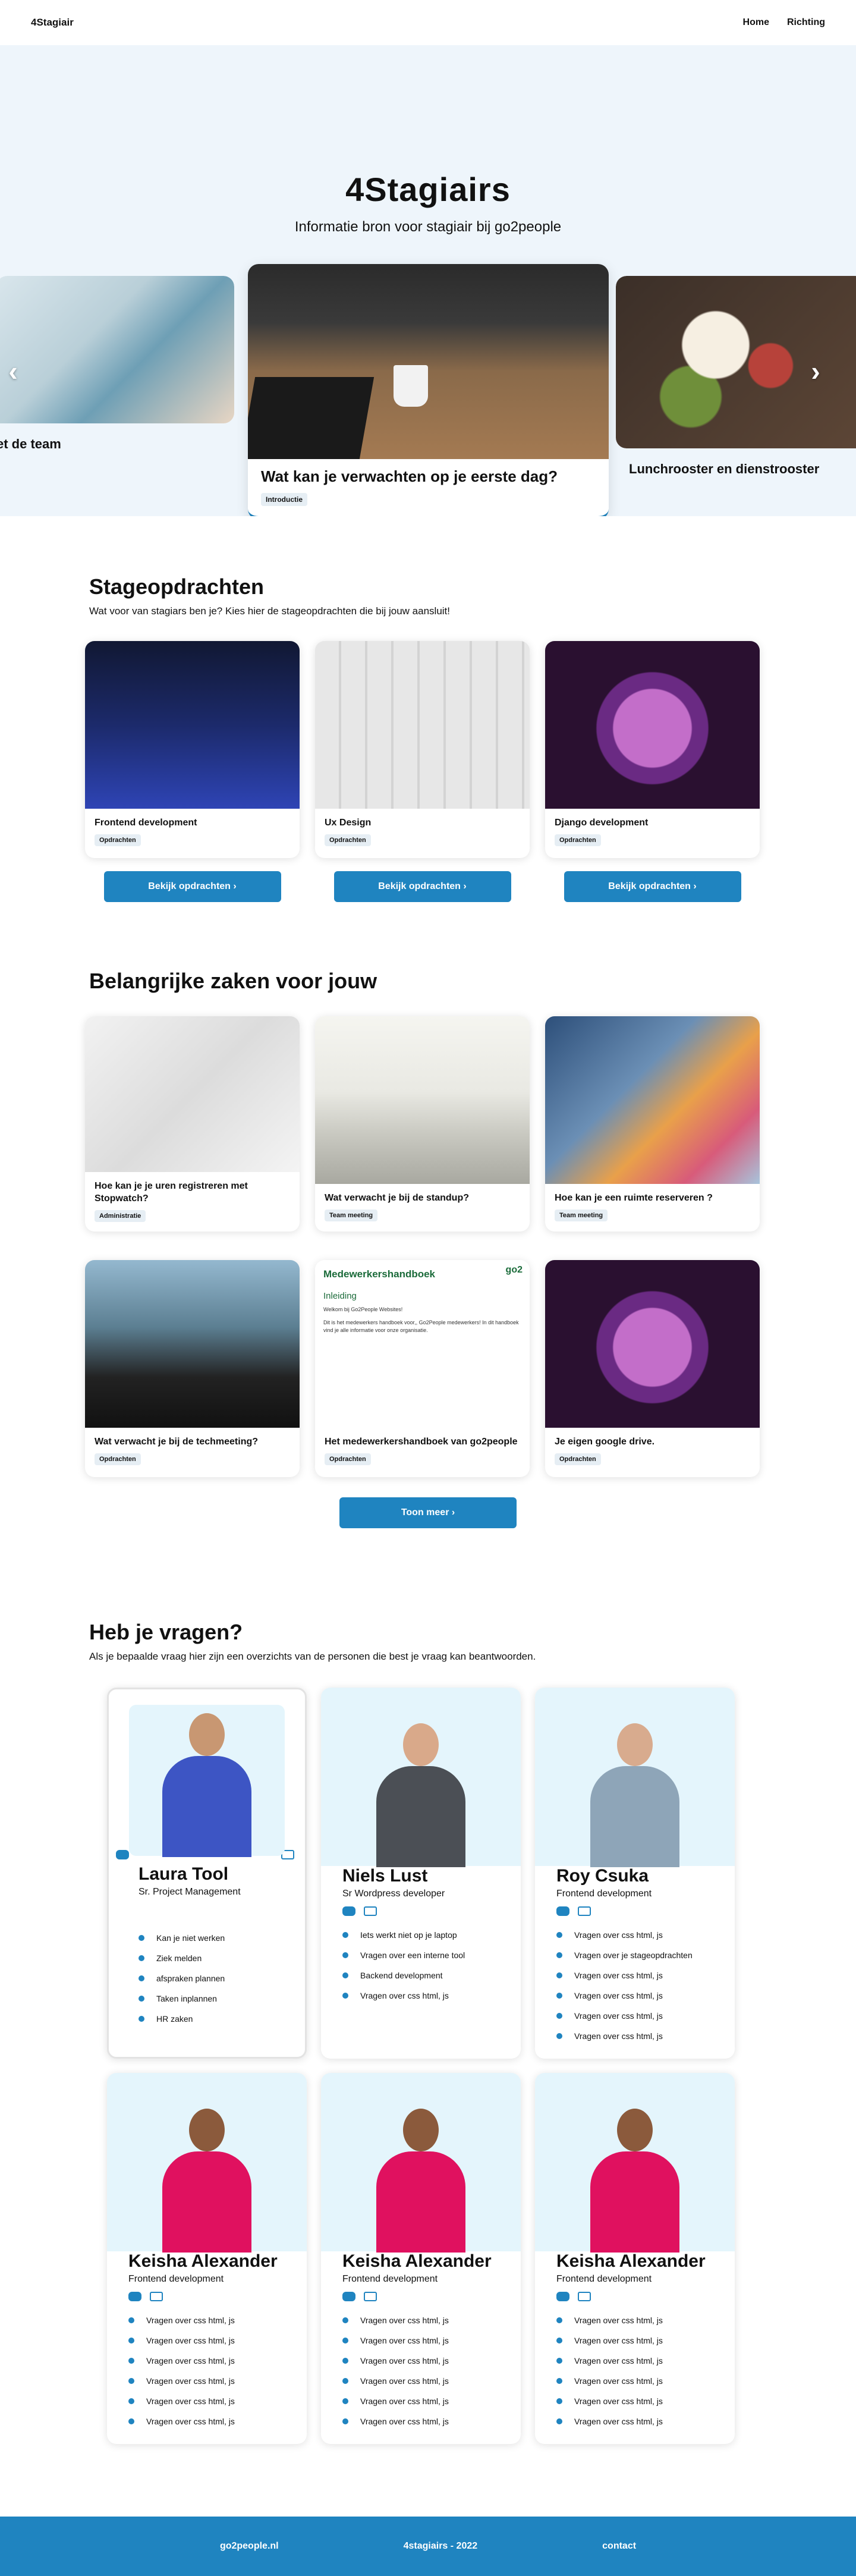 This screenshot has height=2576, width=856. Describe the element at coordinates (249, 2546) in the screenshot. I see `footer-link-site: go2people.nl` at that location.